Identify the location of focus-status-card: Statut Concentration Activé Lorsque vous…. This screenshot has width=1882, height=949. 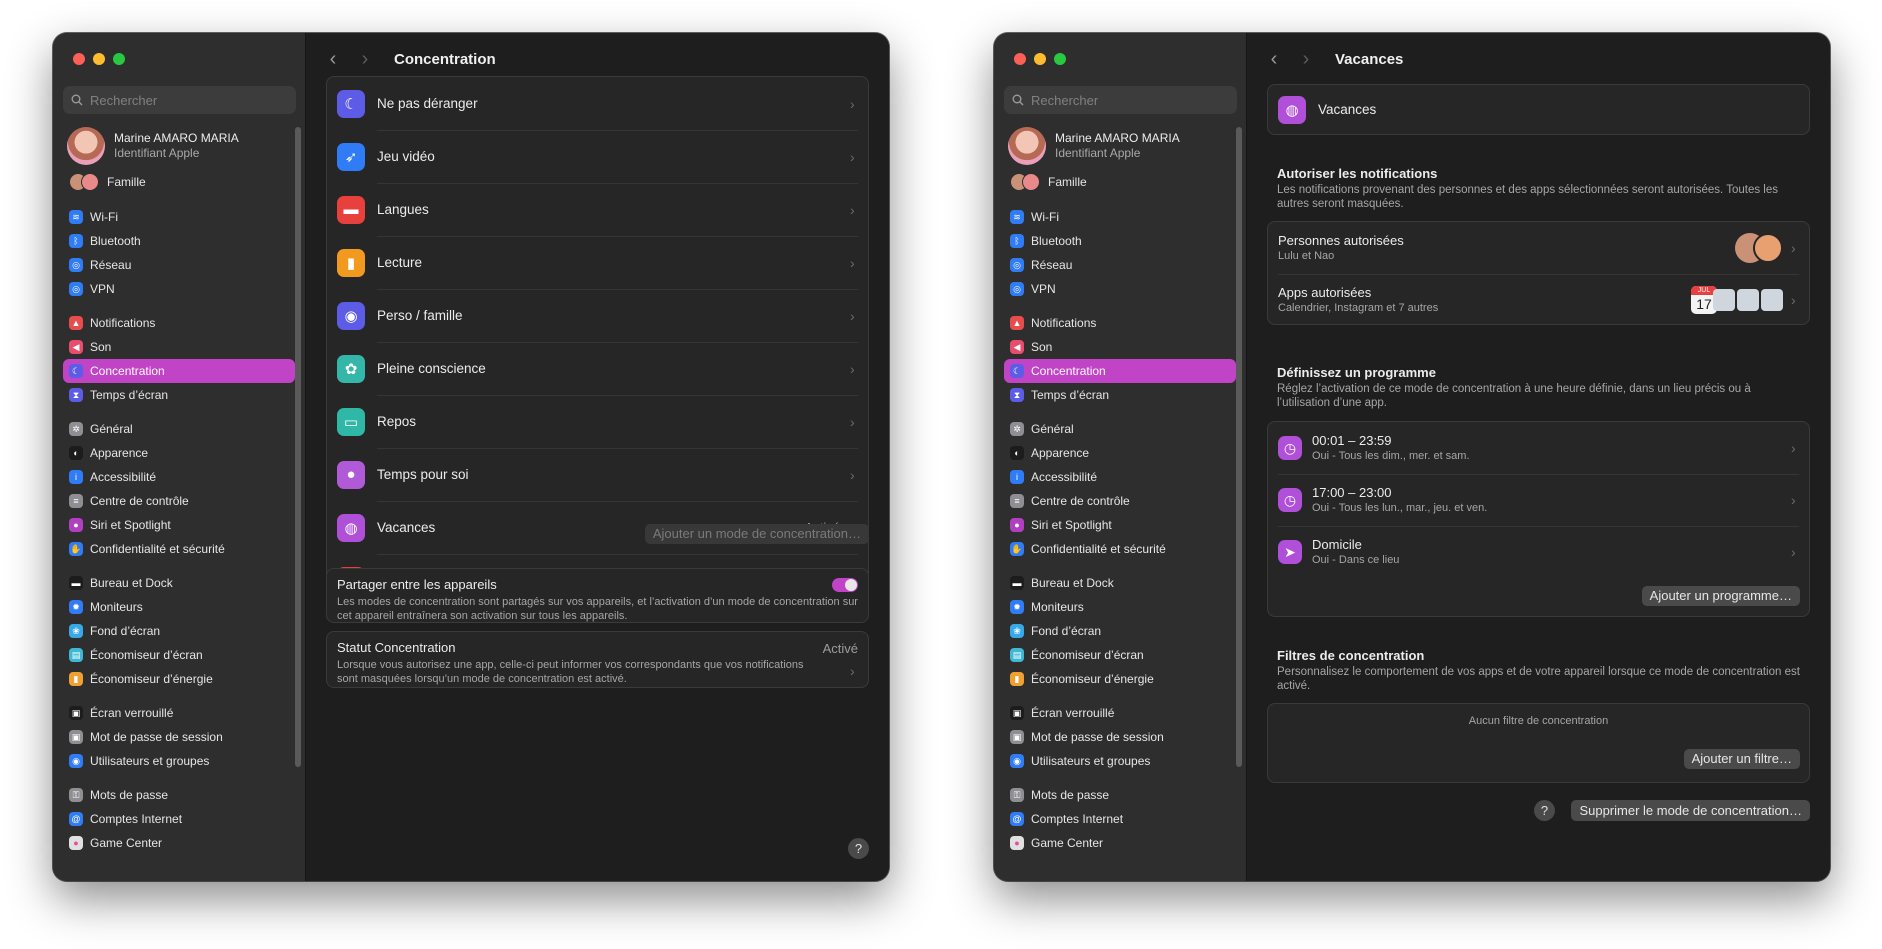
(597, 659).